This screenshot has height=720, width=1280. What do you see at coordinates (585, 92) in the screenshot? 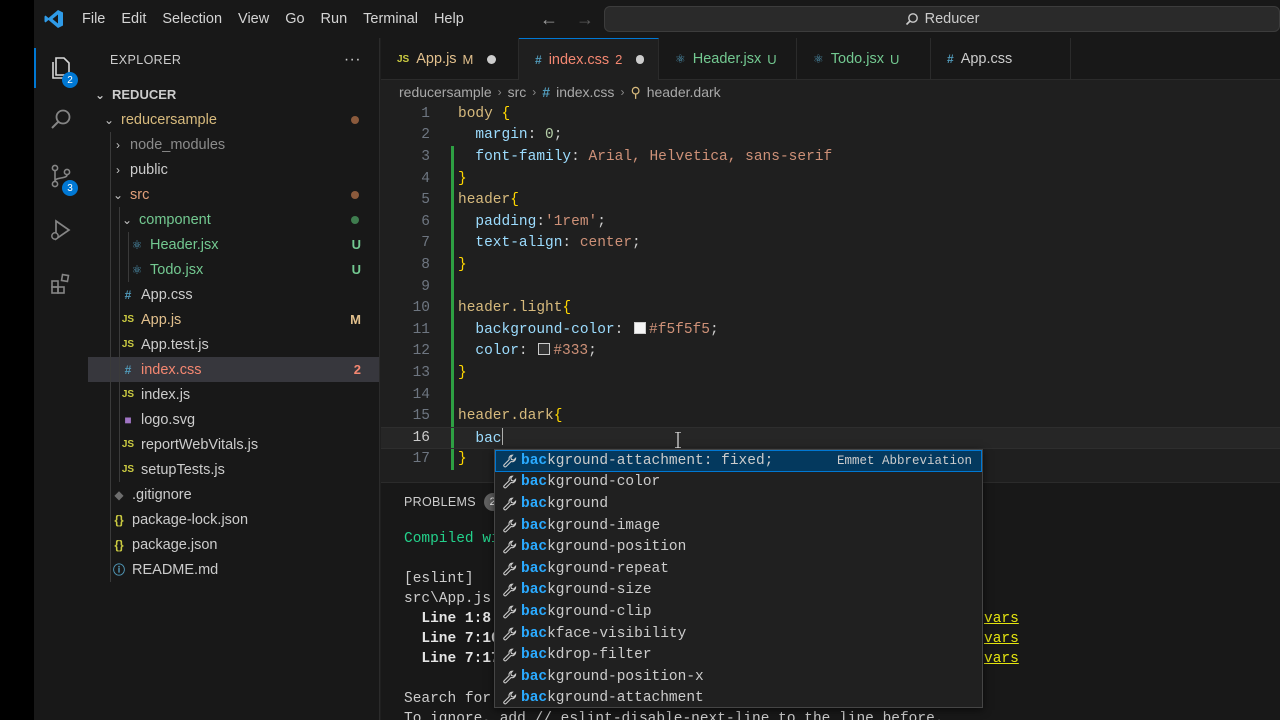
I see `breadcrumb-file: index.css` at bounding box center [585, 92].